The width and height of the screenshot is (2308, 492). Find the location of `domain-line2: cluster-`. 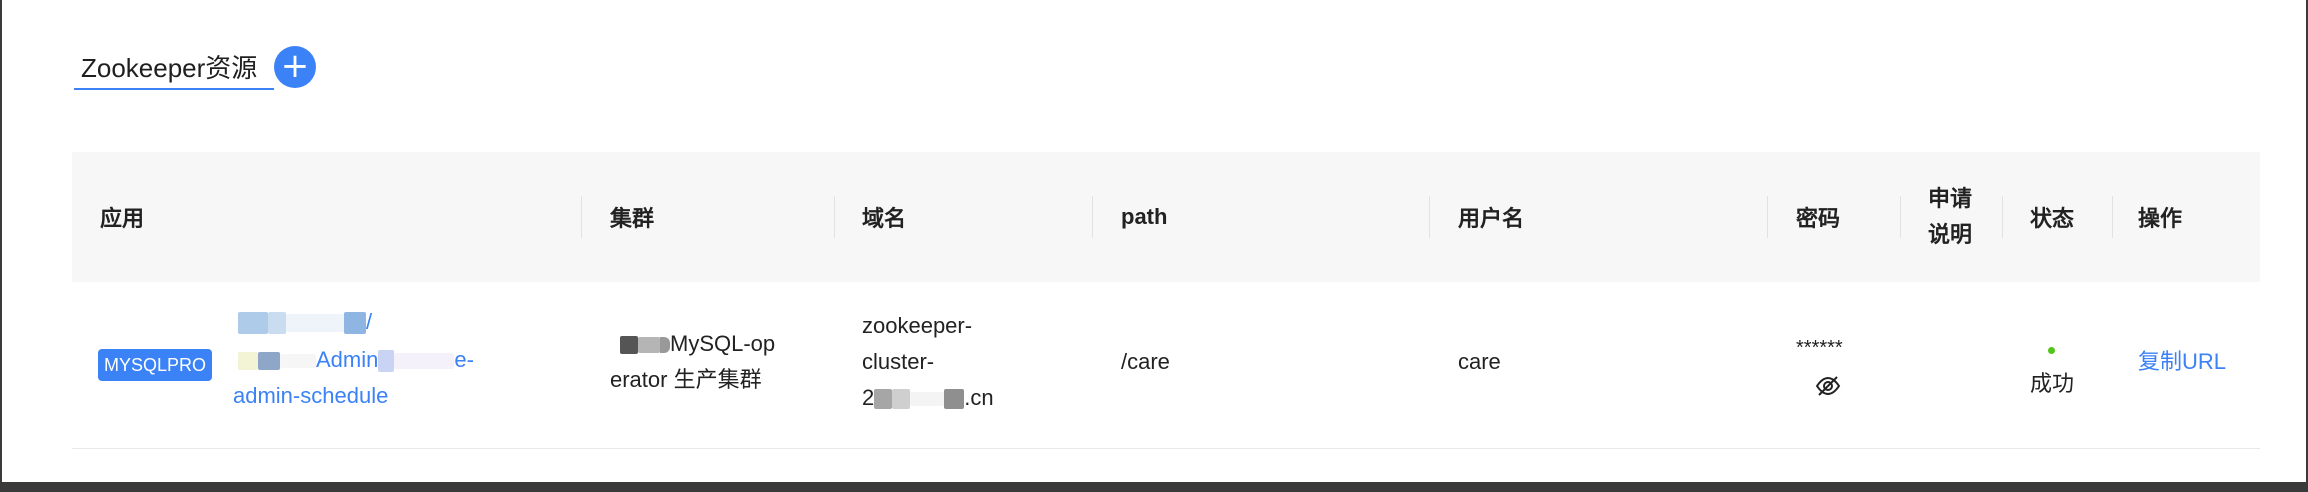

domain-line2: cluster- is located at coordinates (898, 361).